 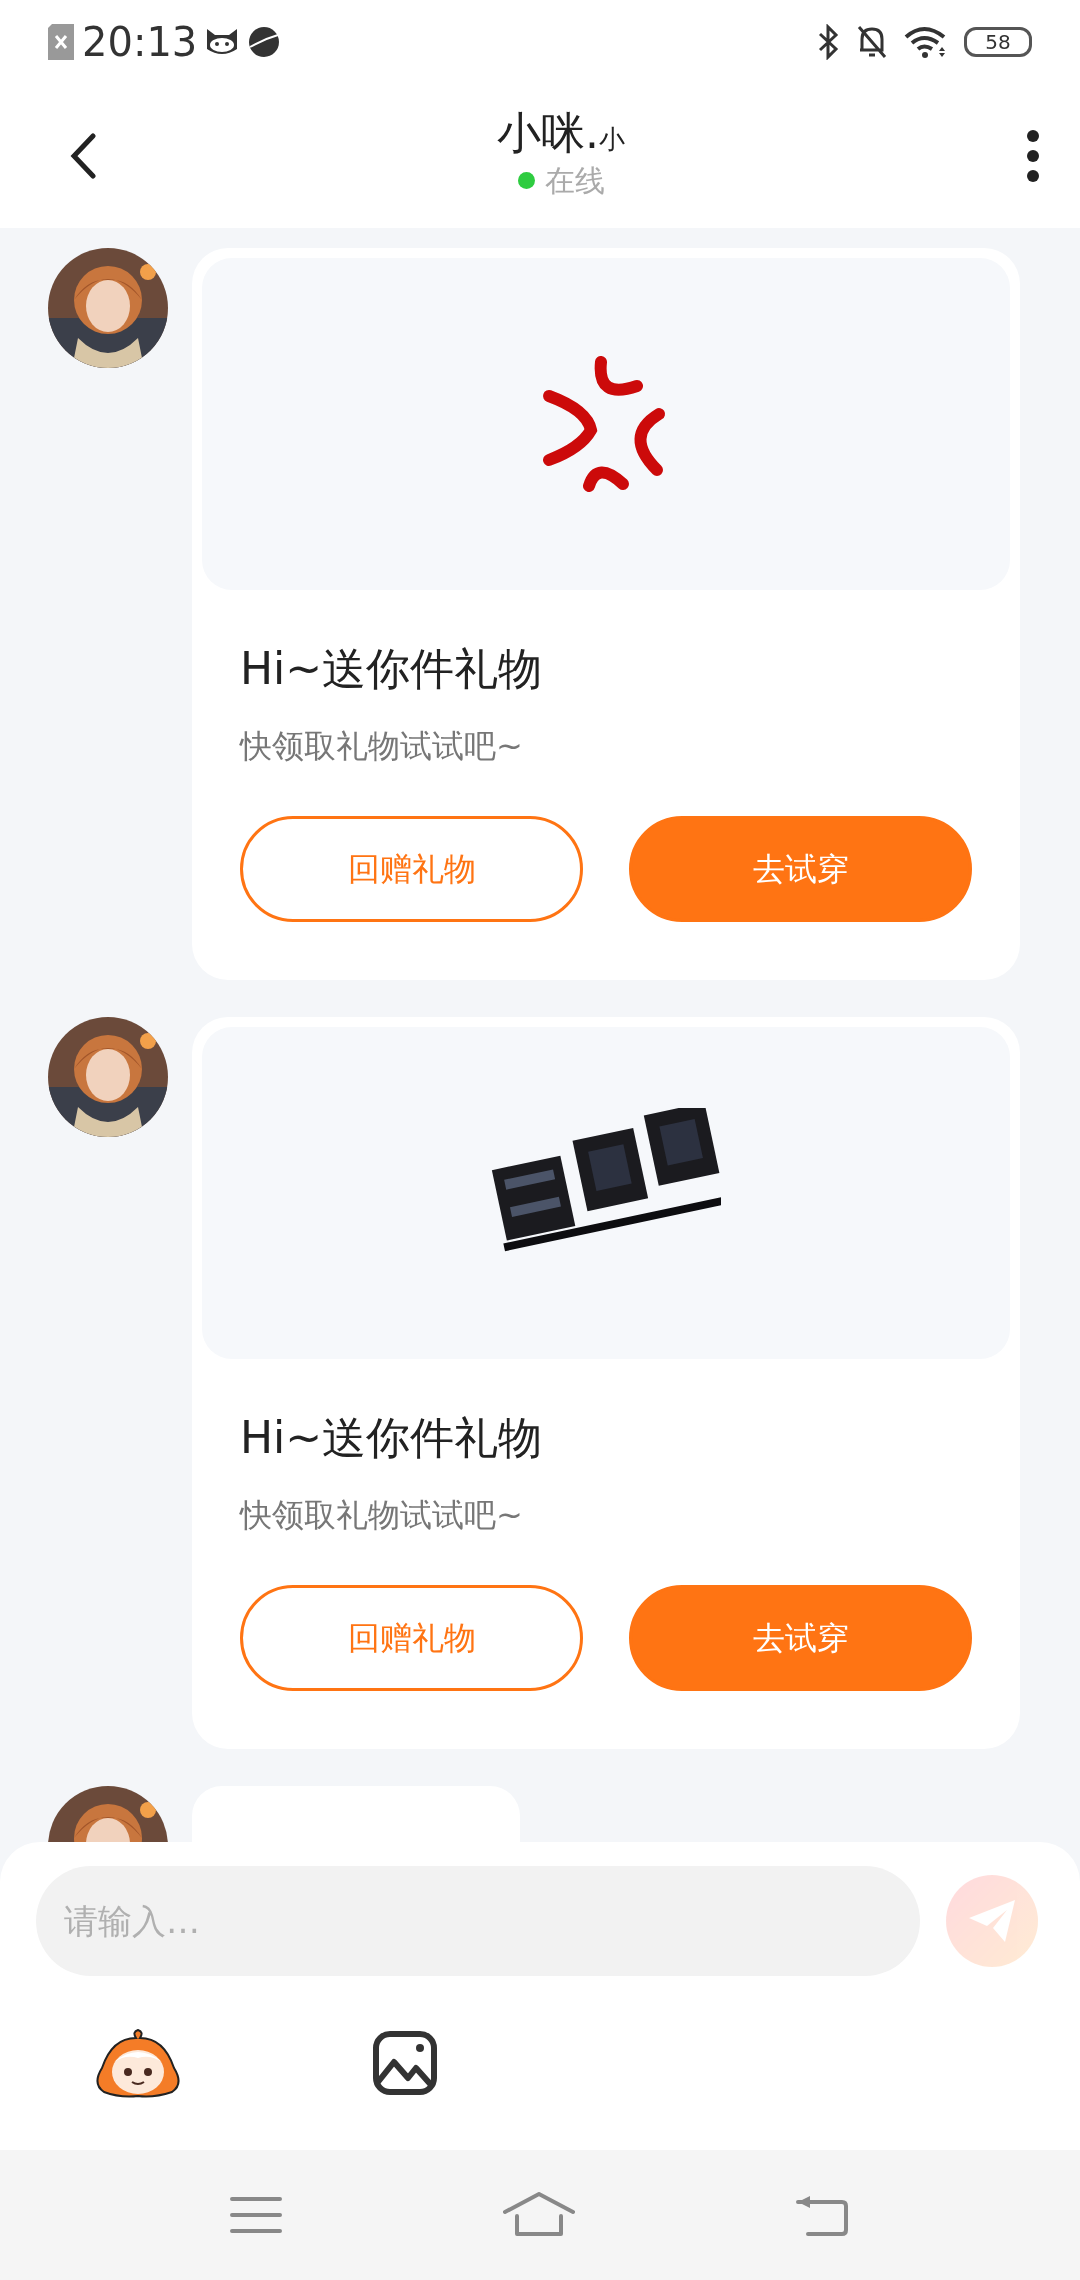 What do you see at coordinates (926, 42) in the screenshot?
I see `wifi-icon` at bounding box center [926, 42].